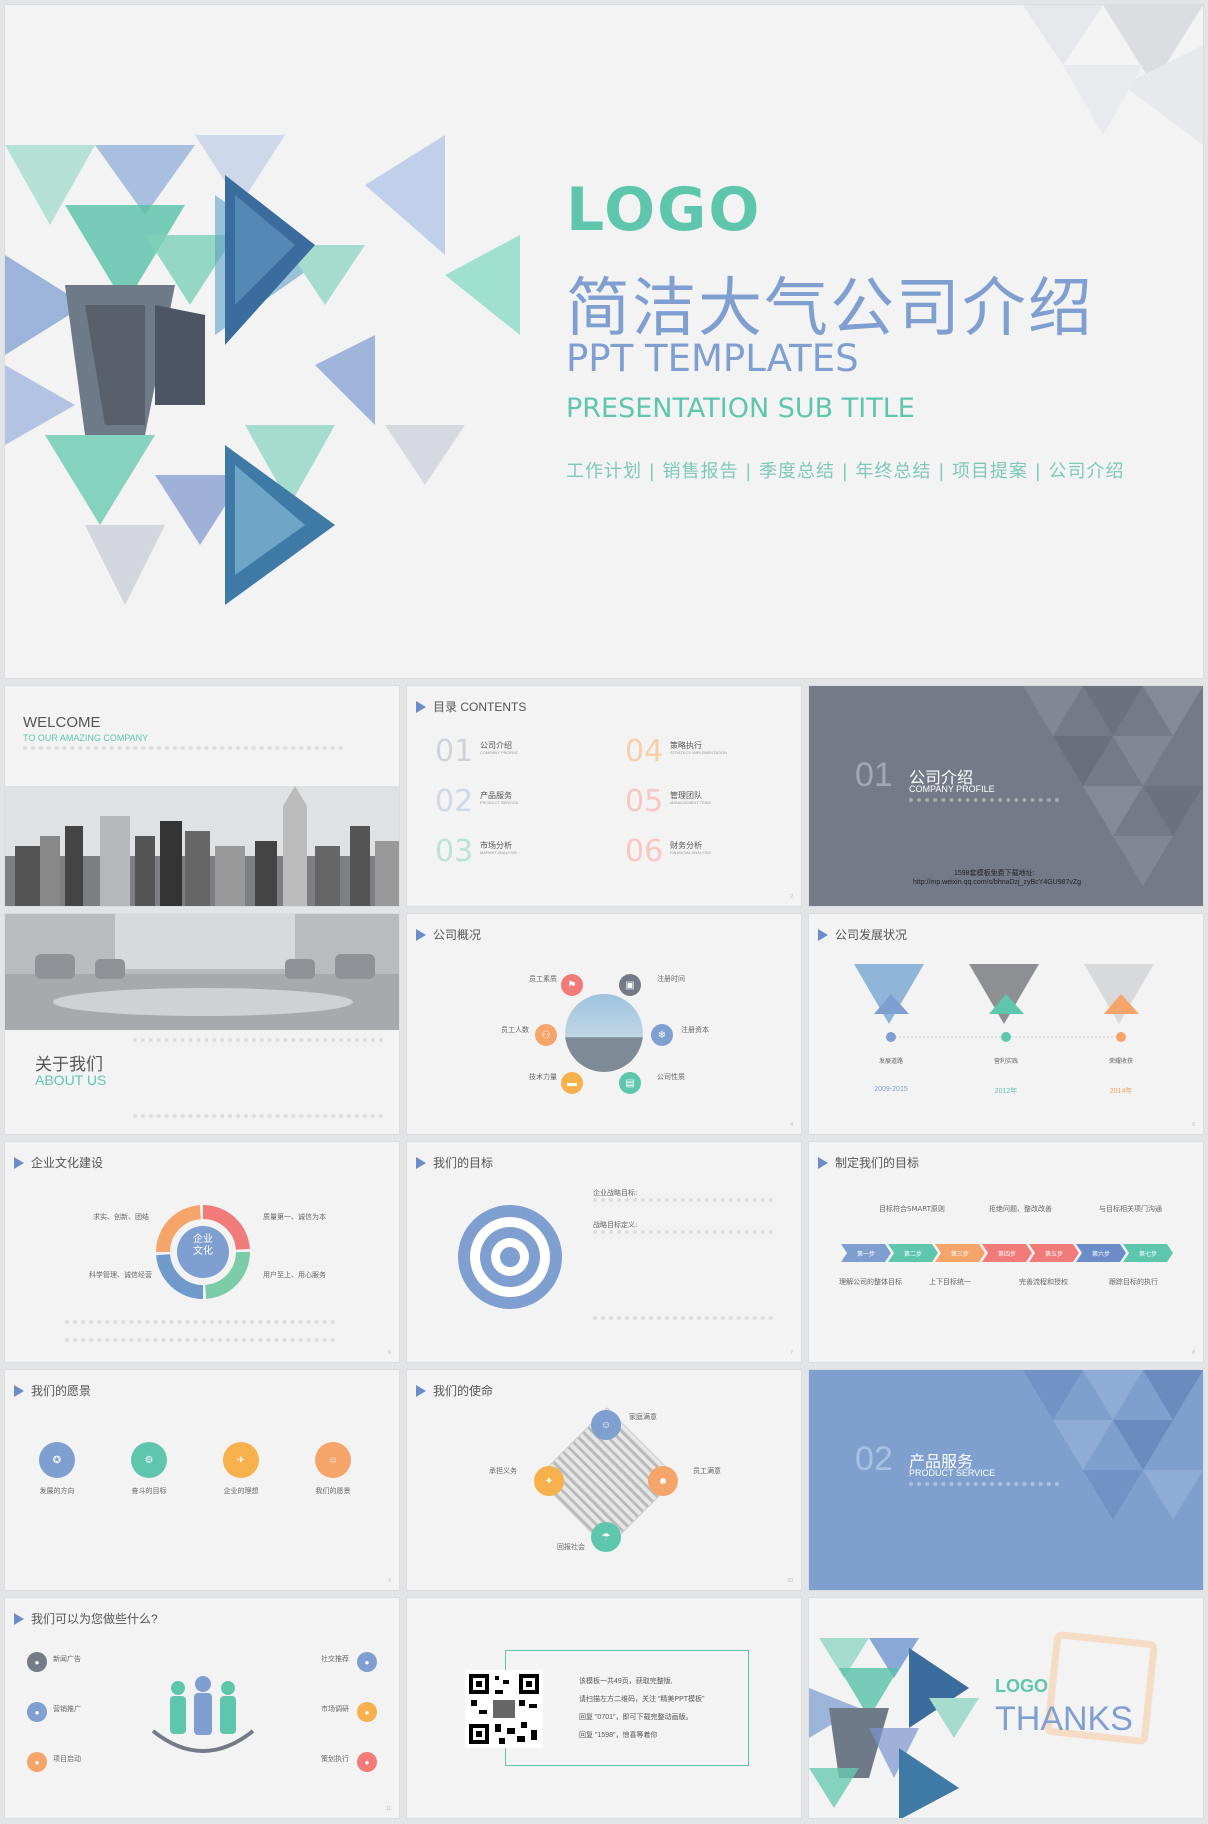  Describe the element at coordinates (604, 1480) in the screenshot. I see `mission-slide: 我们的使命 ☺ ☻ ☂ ✦ 家庭满意 员工满意 回报社会 承担义务 10` at that location.